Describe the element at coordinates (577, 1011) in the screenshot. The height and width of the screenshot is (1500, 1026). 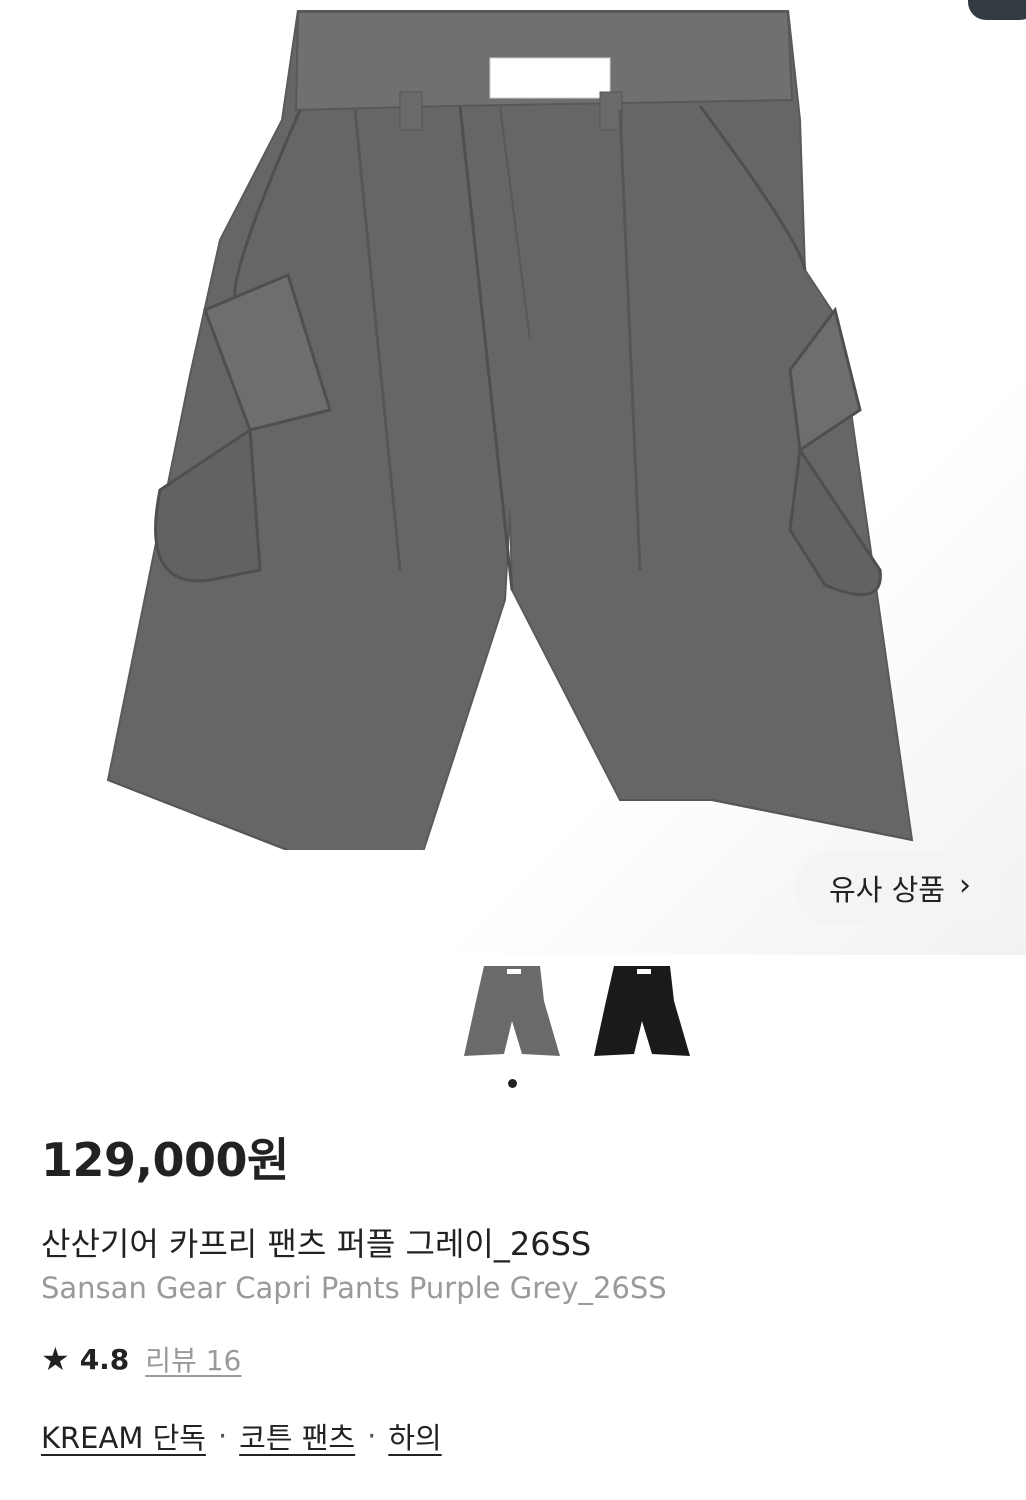
I see `color-thumbnails` at that location.